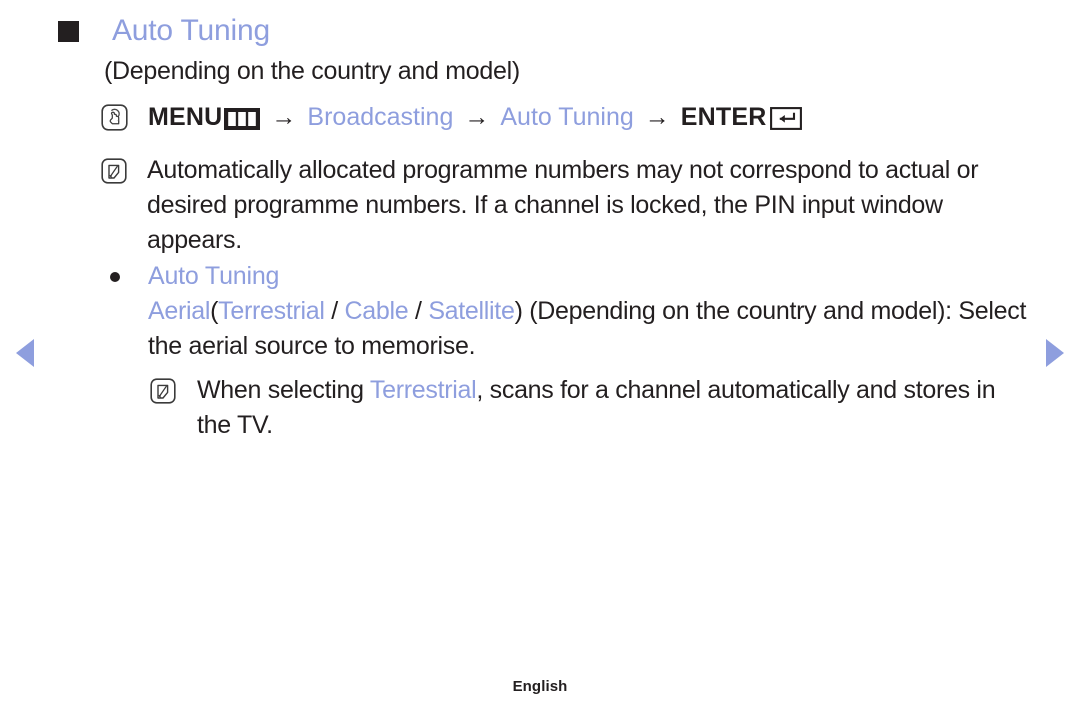 The width and height of the screenshot is (1080, 705). What do you see at coordinates (518, 311) in the screenshot?
I see `paren-close: )` at bounding box center [518, 311].